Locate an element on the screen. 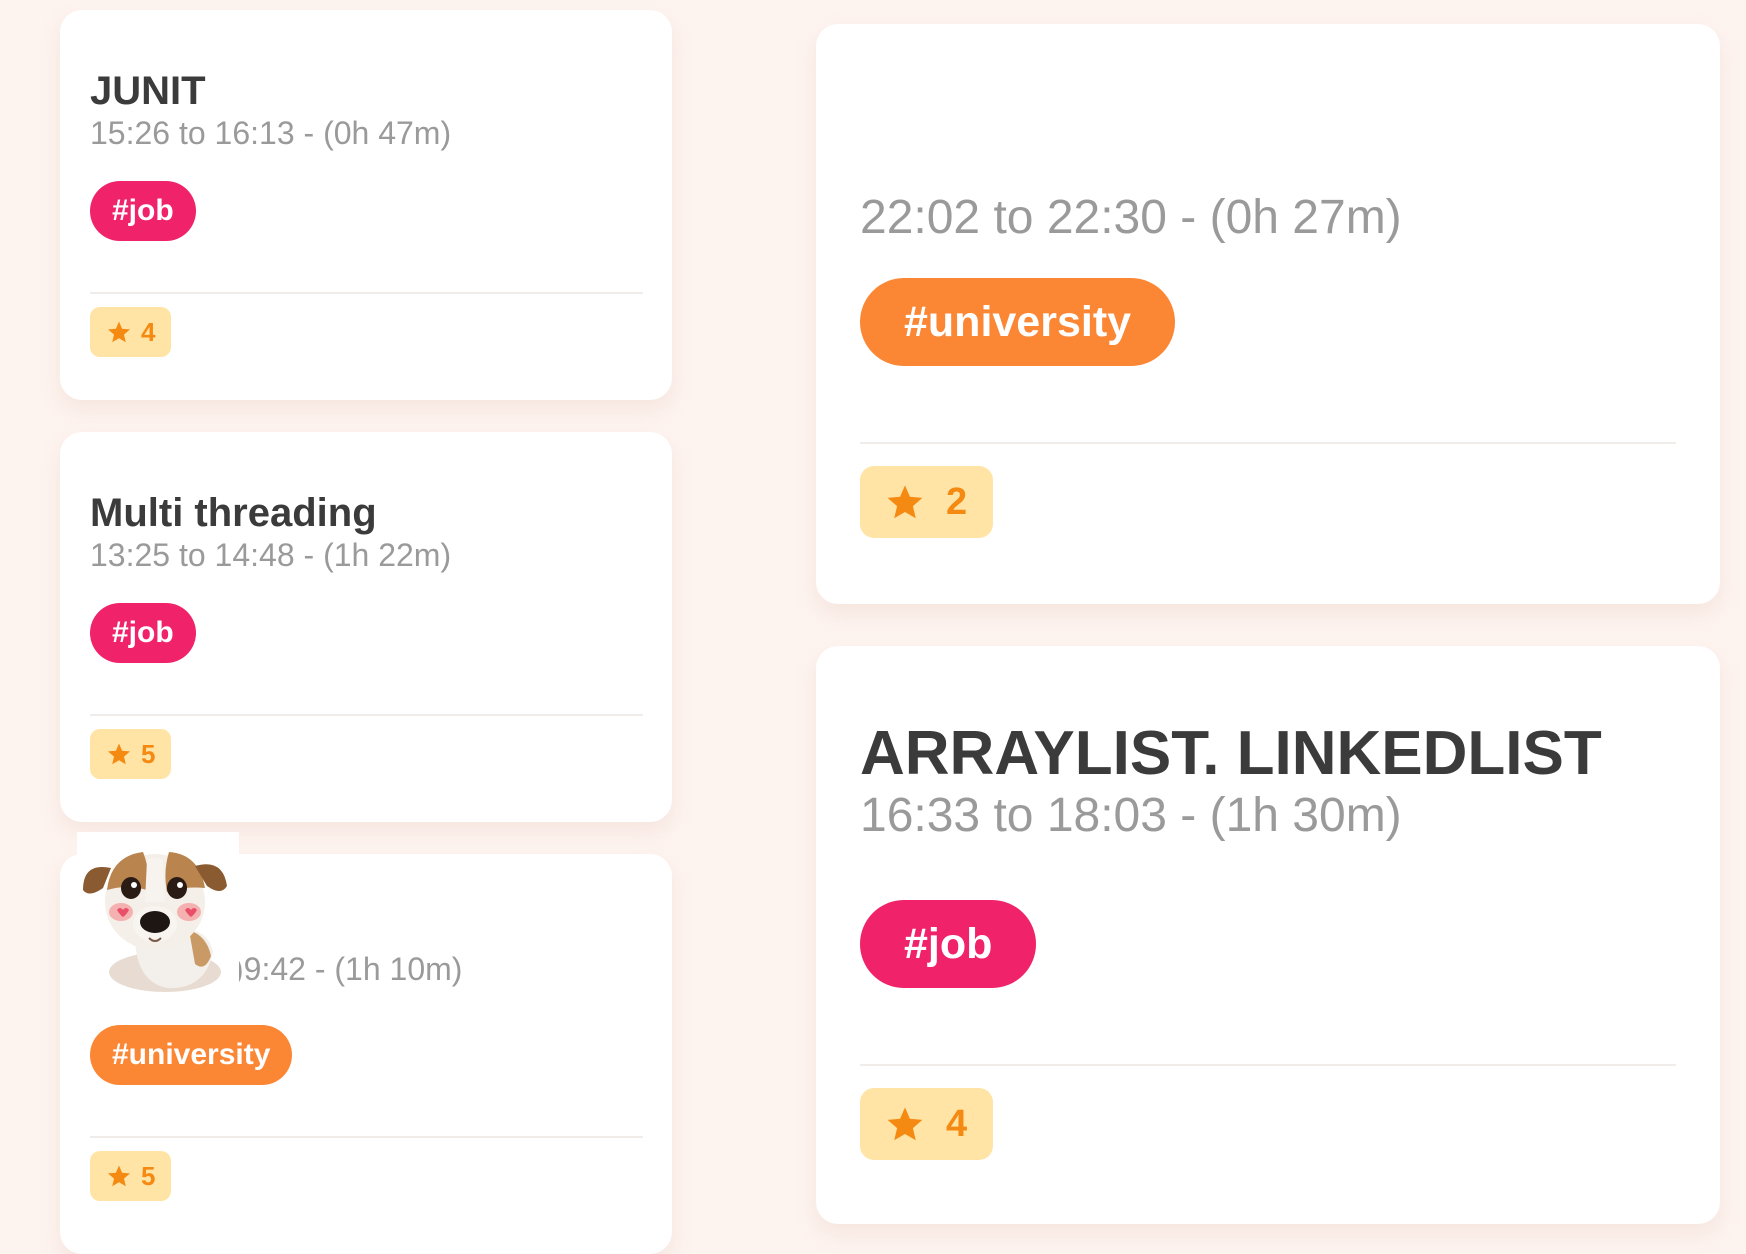  dog-sticker-icon is located at coordinates (158, 914).